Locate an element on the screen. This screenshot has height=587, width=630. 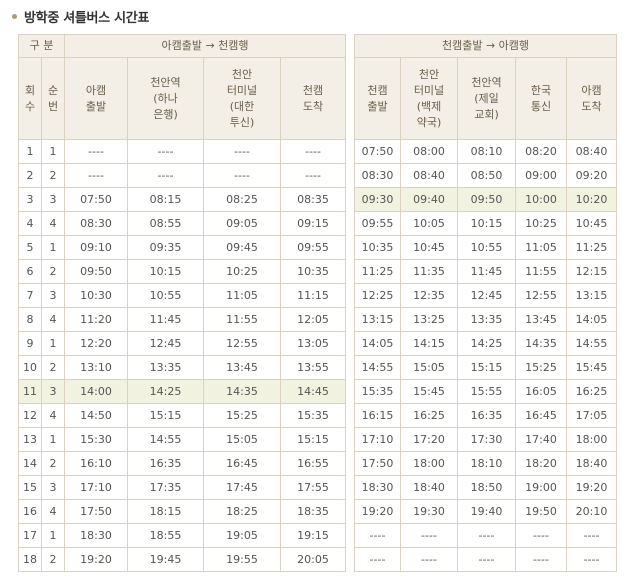
table-cell: 08:40 is located at coordinates (591, 151).